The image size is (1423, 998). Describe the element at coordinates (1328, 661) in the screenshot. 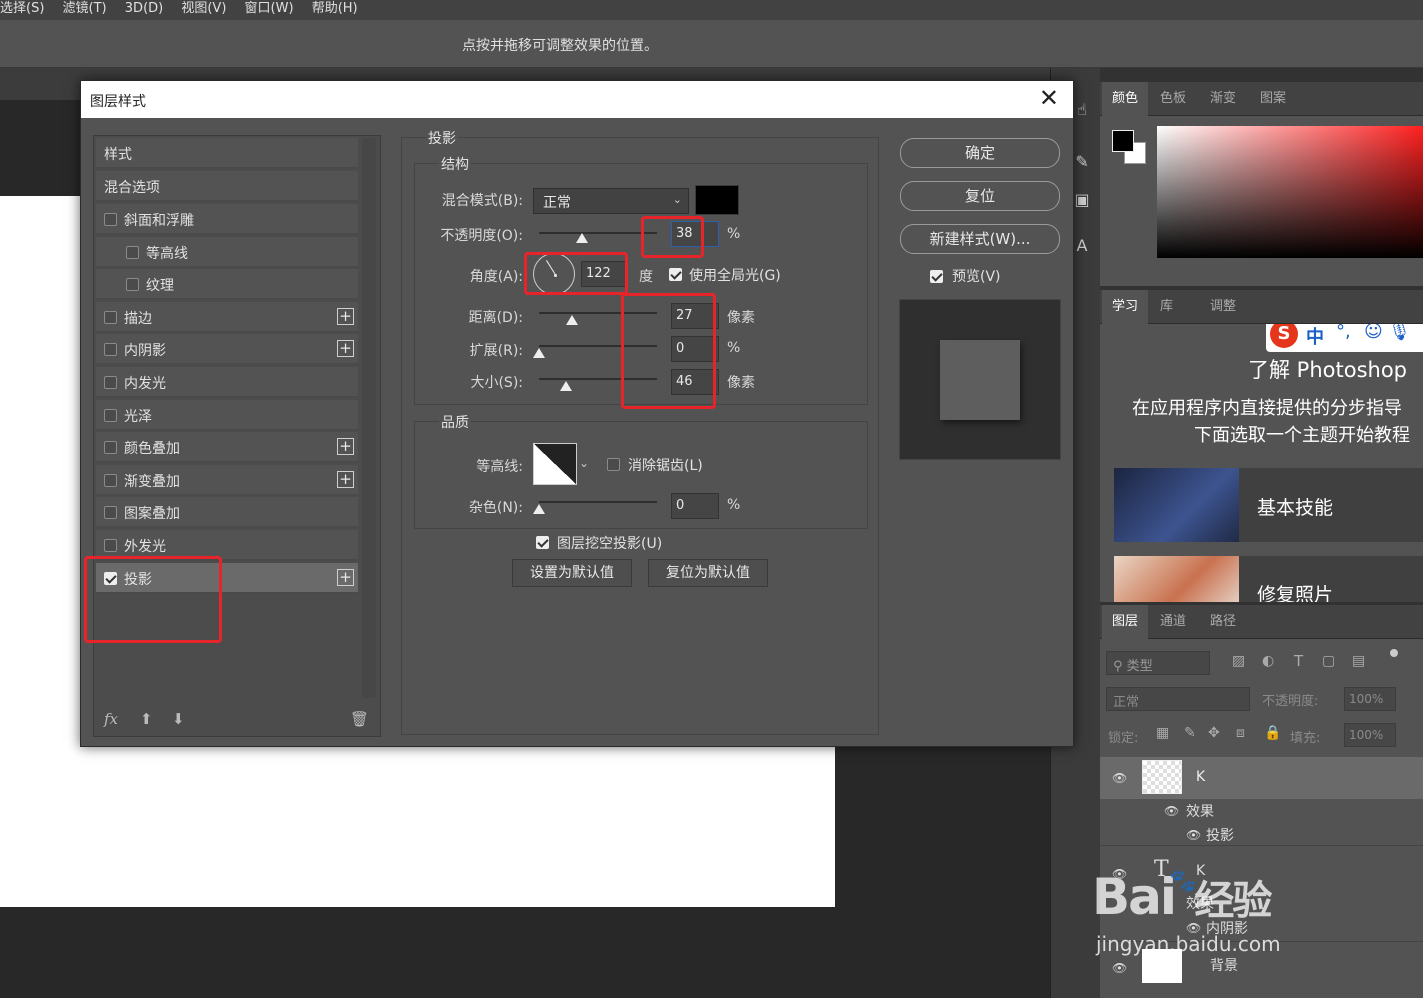

I see `filter-shape-icon: ▢` at that location.